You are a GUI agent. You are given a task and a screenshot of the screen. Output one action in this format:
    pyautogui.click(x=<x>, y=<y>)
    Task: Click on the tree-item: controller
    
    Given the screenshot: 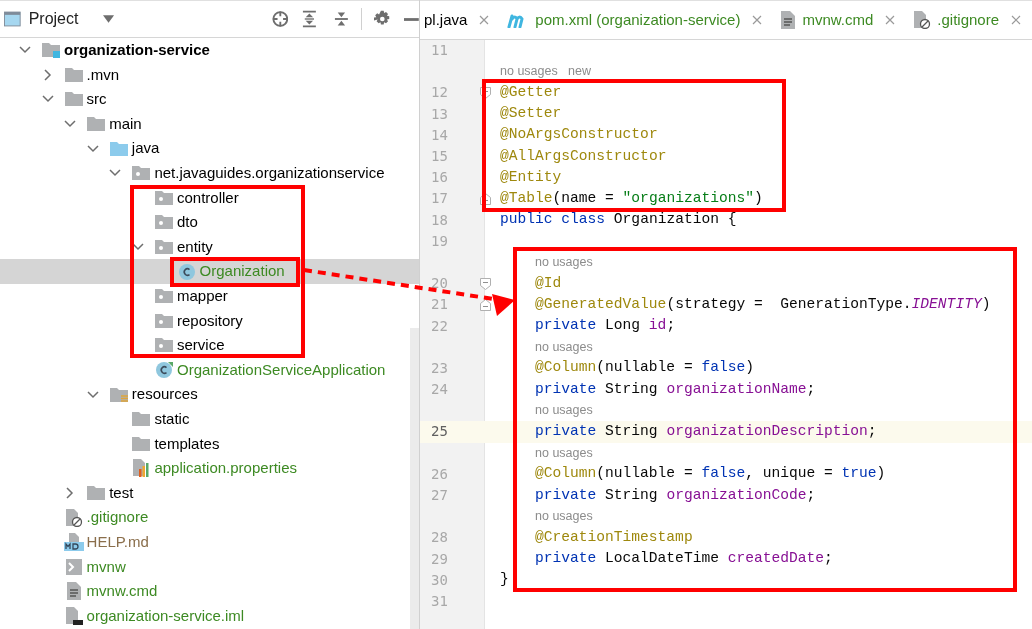 What is the action you would take?
    pyautogui.click(x=208, y=198)
    